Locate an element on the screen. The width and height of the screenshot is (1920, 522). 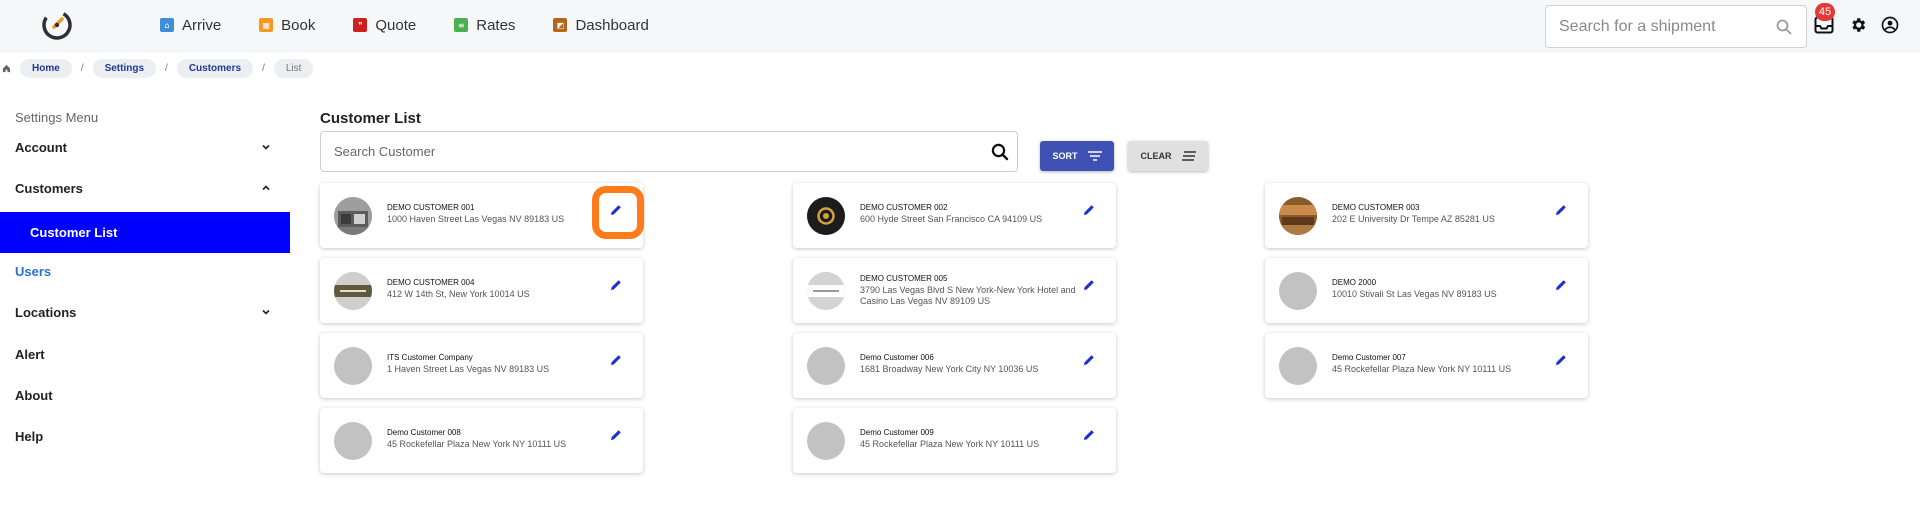
shipment-search-input is located at coordinates (1664, 26).